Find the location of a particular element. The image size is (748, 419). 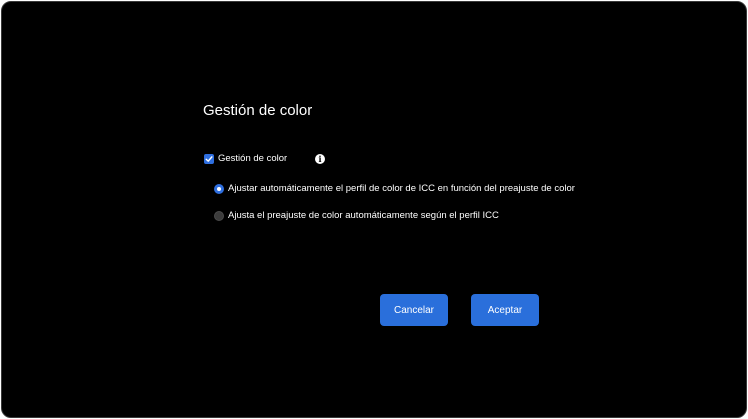

radio-button-adjust-icc-profile is located at coordinates (219, 188).